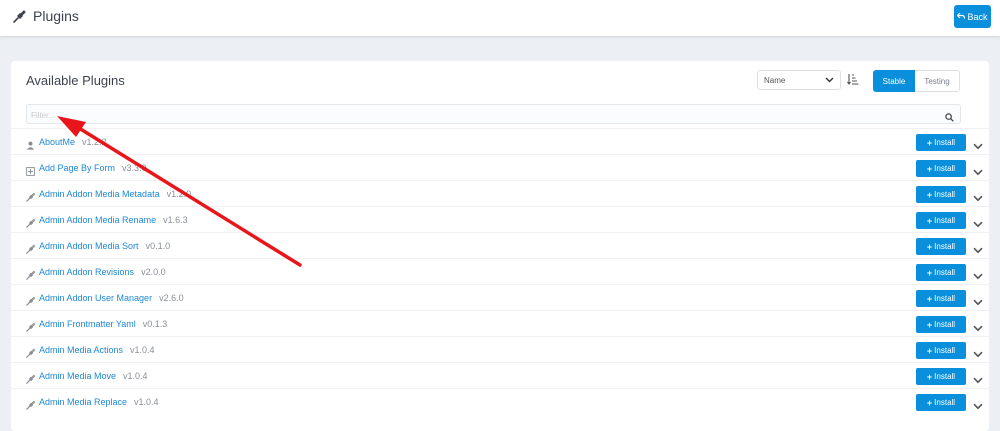 Image resolution: width=1000 pixels, height=431 pixels. I want to click on plugin-row: Admin Media Replace v1.0.4 + Install, so click(500, 401).